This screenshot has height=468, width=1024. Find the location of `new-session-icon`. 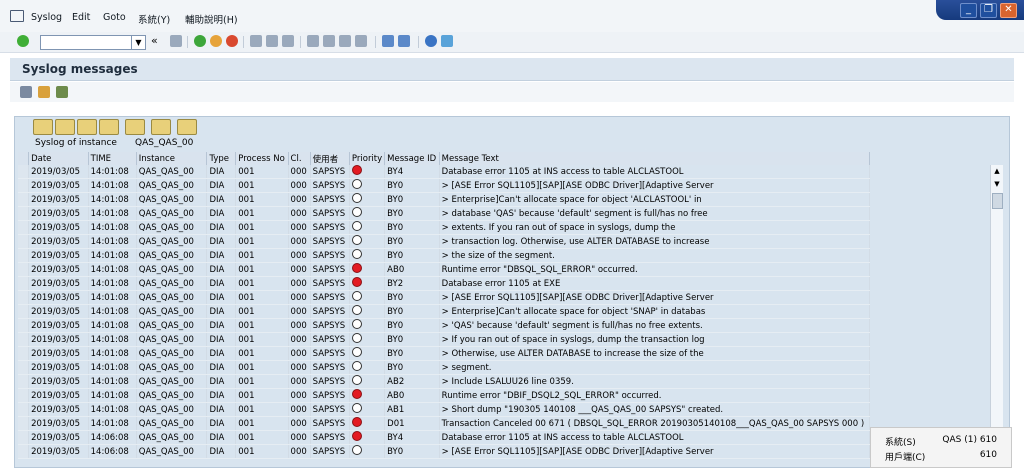

new-session-icon is located at coordinates (388, 41).